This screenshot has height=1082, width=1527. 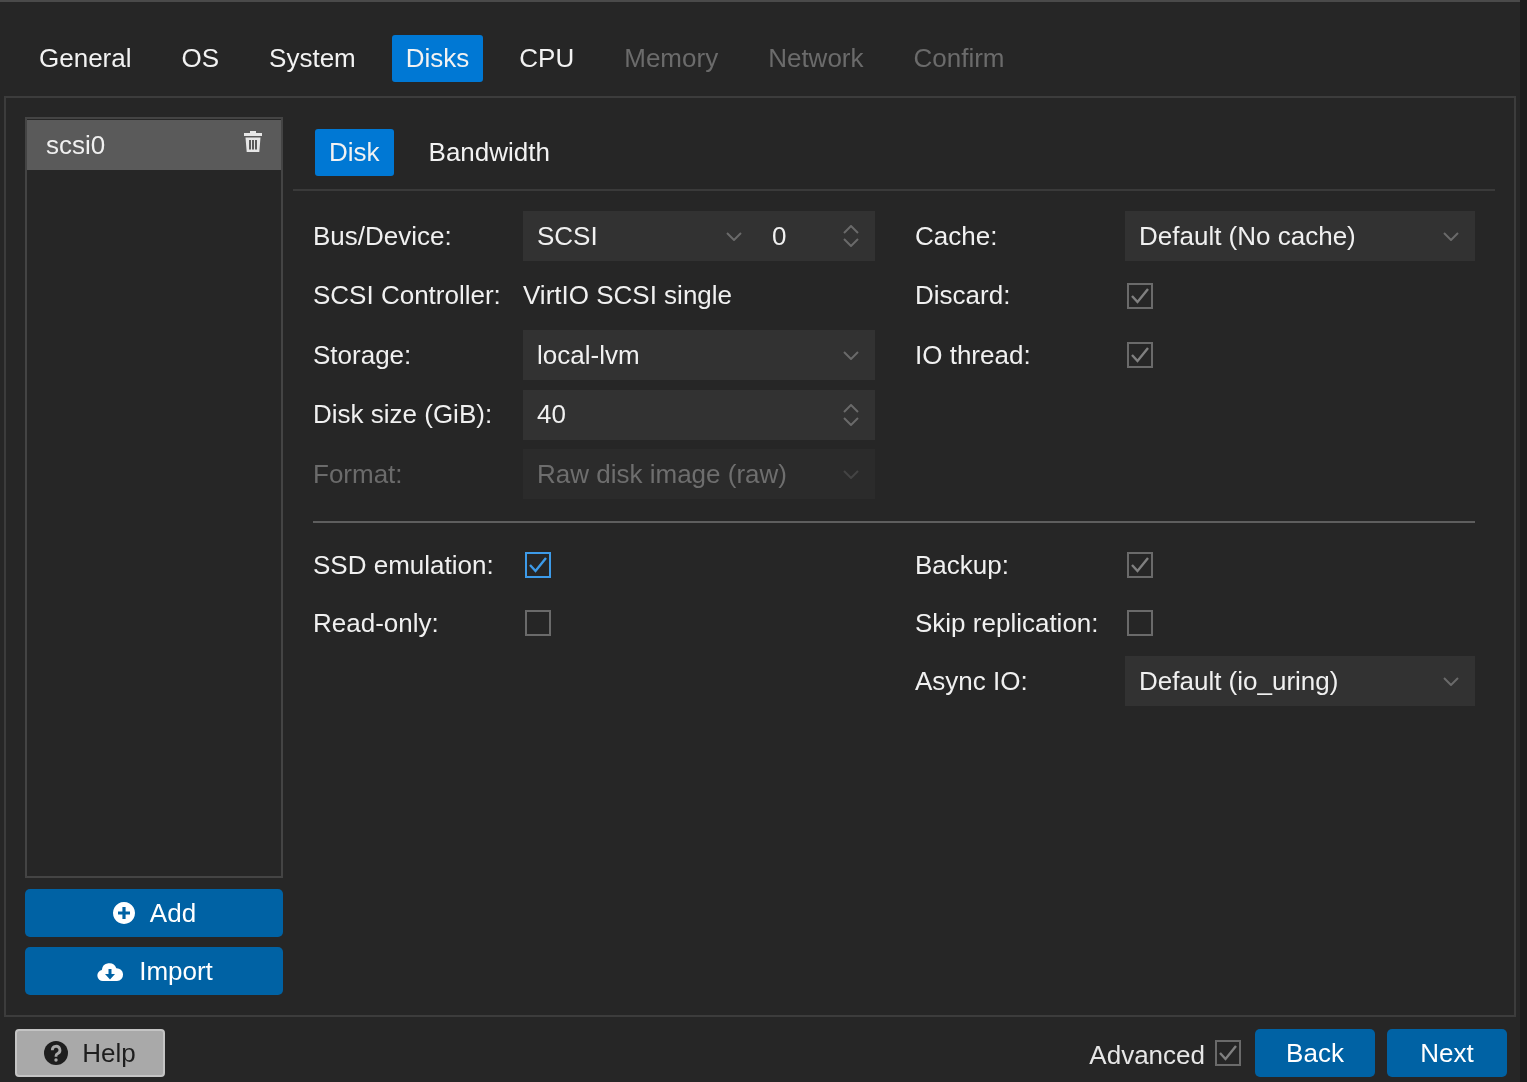 I want to click on sub-tab: Disk, so click(x=354, y=152).